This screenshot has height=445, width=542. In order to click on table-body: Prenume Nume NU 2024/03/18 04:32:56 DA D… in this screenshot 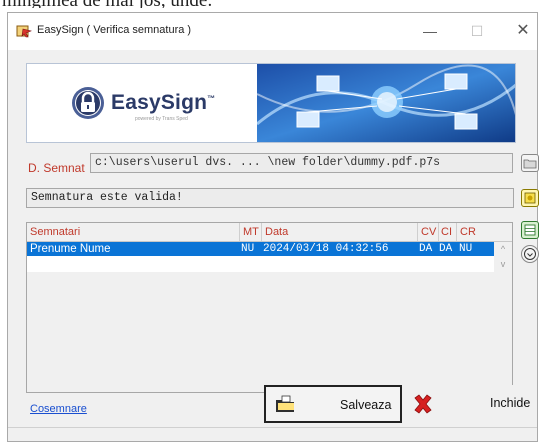, I will do `click(260, 257)`.